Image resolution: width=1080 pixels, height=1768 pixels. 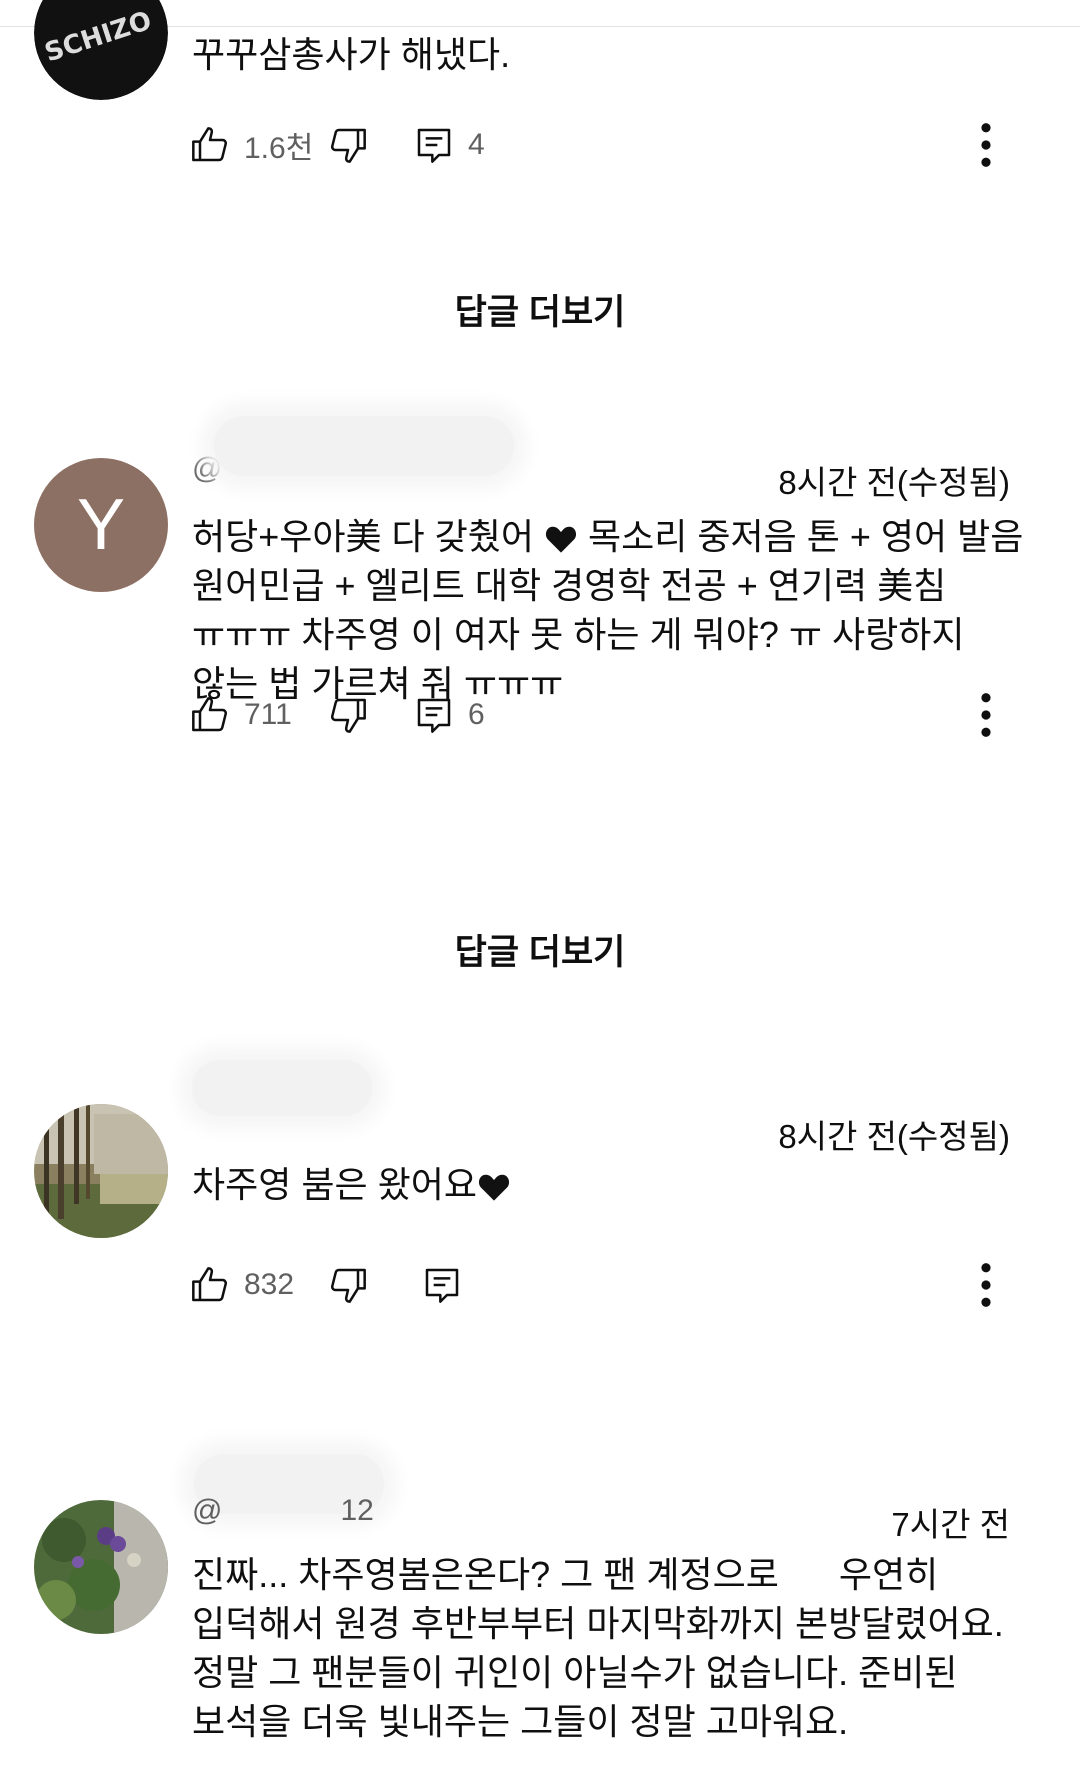 I want to click on like-button: 832, so click(x=242, y=1285).